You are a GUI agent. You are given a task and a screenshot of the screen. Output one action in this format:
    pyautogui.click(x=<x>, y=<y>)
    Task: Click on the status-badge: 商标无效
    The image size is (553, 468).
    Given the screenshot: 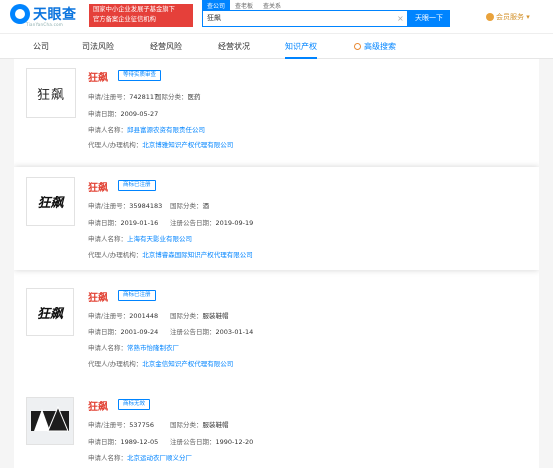 What is the action you would take?
    pyautogui.click(x=134, y=404)
    